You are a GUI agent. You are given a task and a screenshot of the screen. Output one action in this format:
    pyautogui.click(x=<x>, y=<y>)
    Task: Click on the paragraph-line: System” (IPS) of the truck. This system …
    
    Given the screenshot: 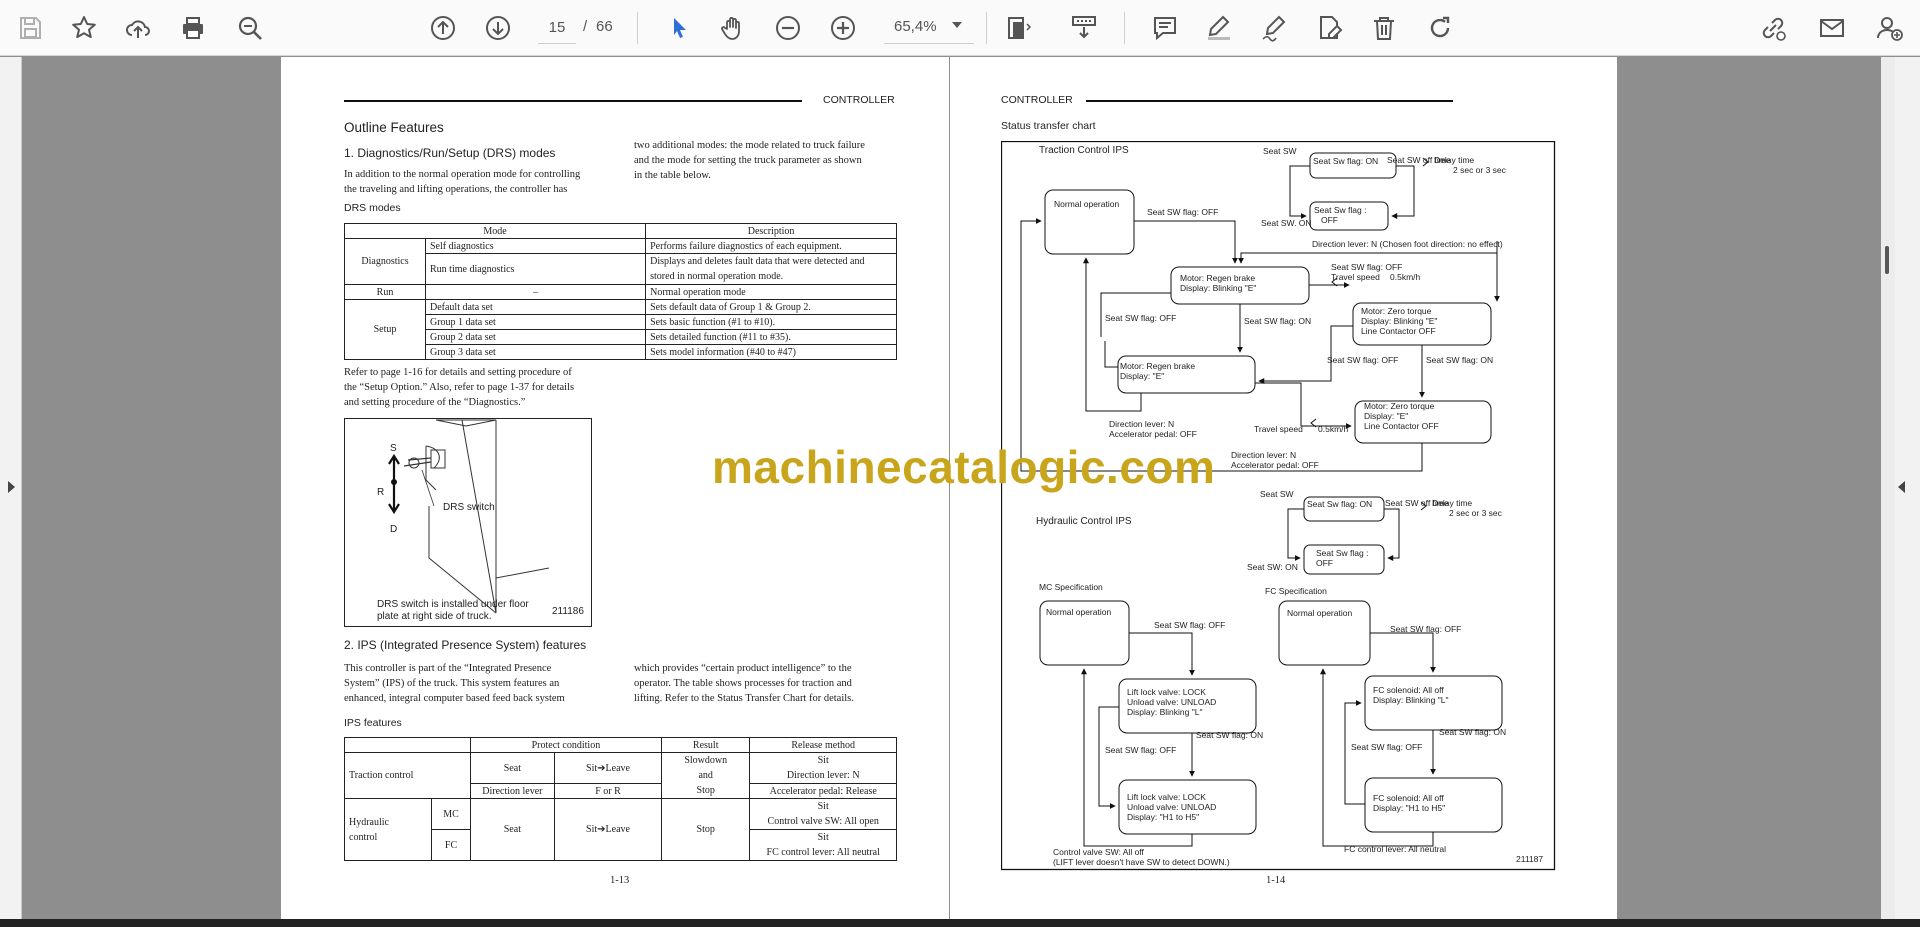 What is the action you would take?
    pyautogui.click(x=452, y=683)
    